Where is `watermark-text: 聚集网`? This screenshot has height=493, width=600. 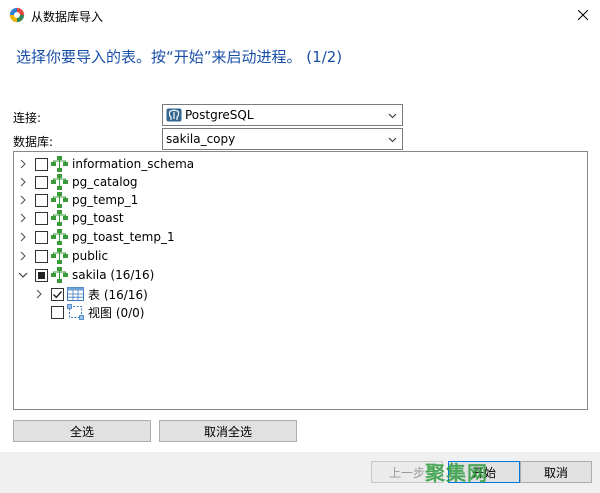
watermark-text: 聚集网 is located at coordinates (456, 473).